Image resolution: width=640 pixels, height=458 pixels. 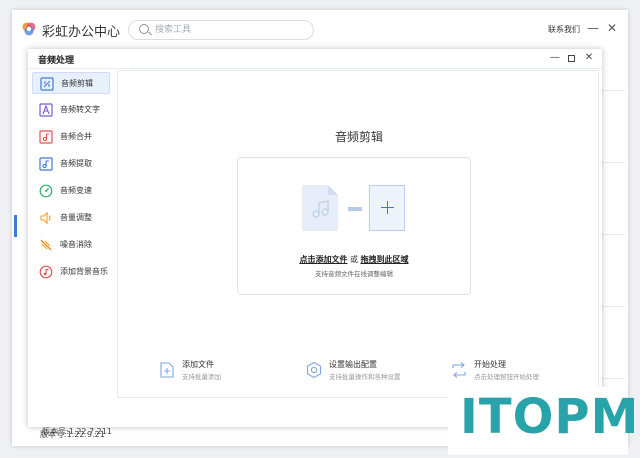 What do you see at coordinates (201, 377) in the screenshot?
I see `action-subtitle: 支持批量添加` at bounding box center [201, 377].